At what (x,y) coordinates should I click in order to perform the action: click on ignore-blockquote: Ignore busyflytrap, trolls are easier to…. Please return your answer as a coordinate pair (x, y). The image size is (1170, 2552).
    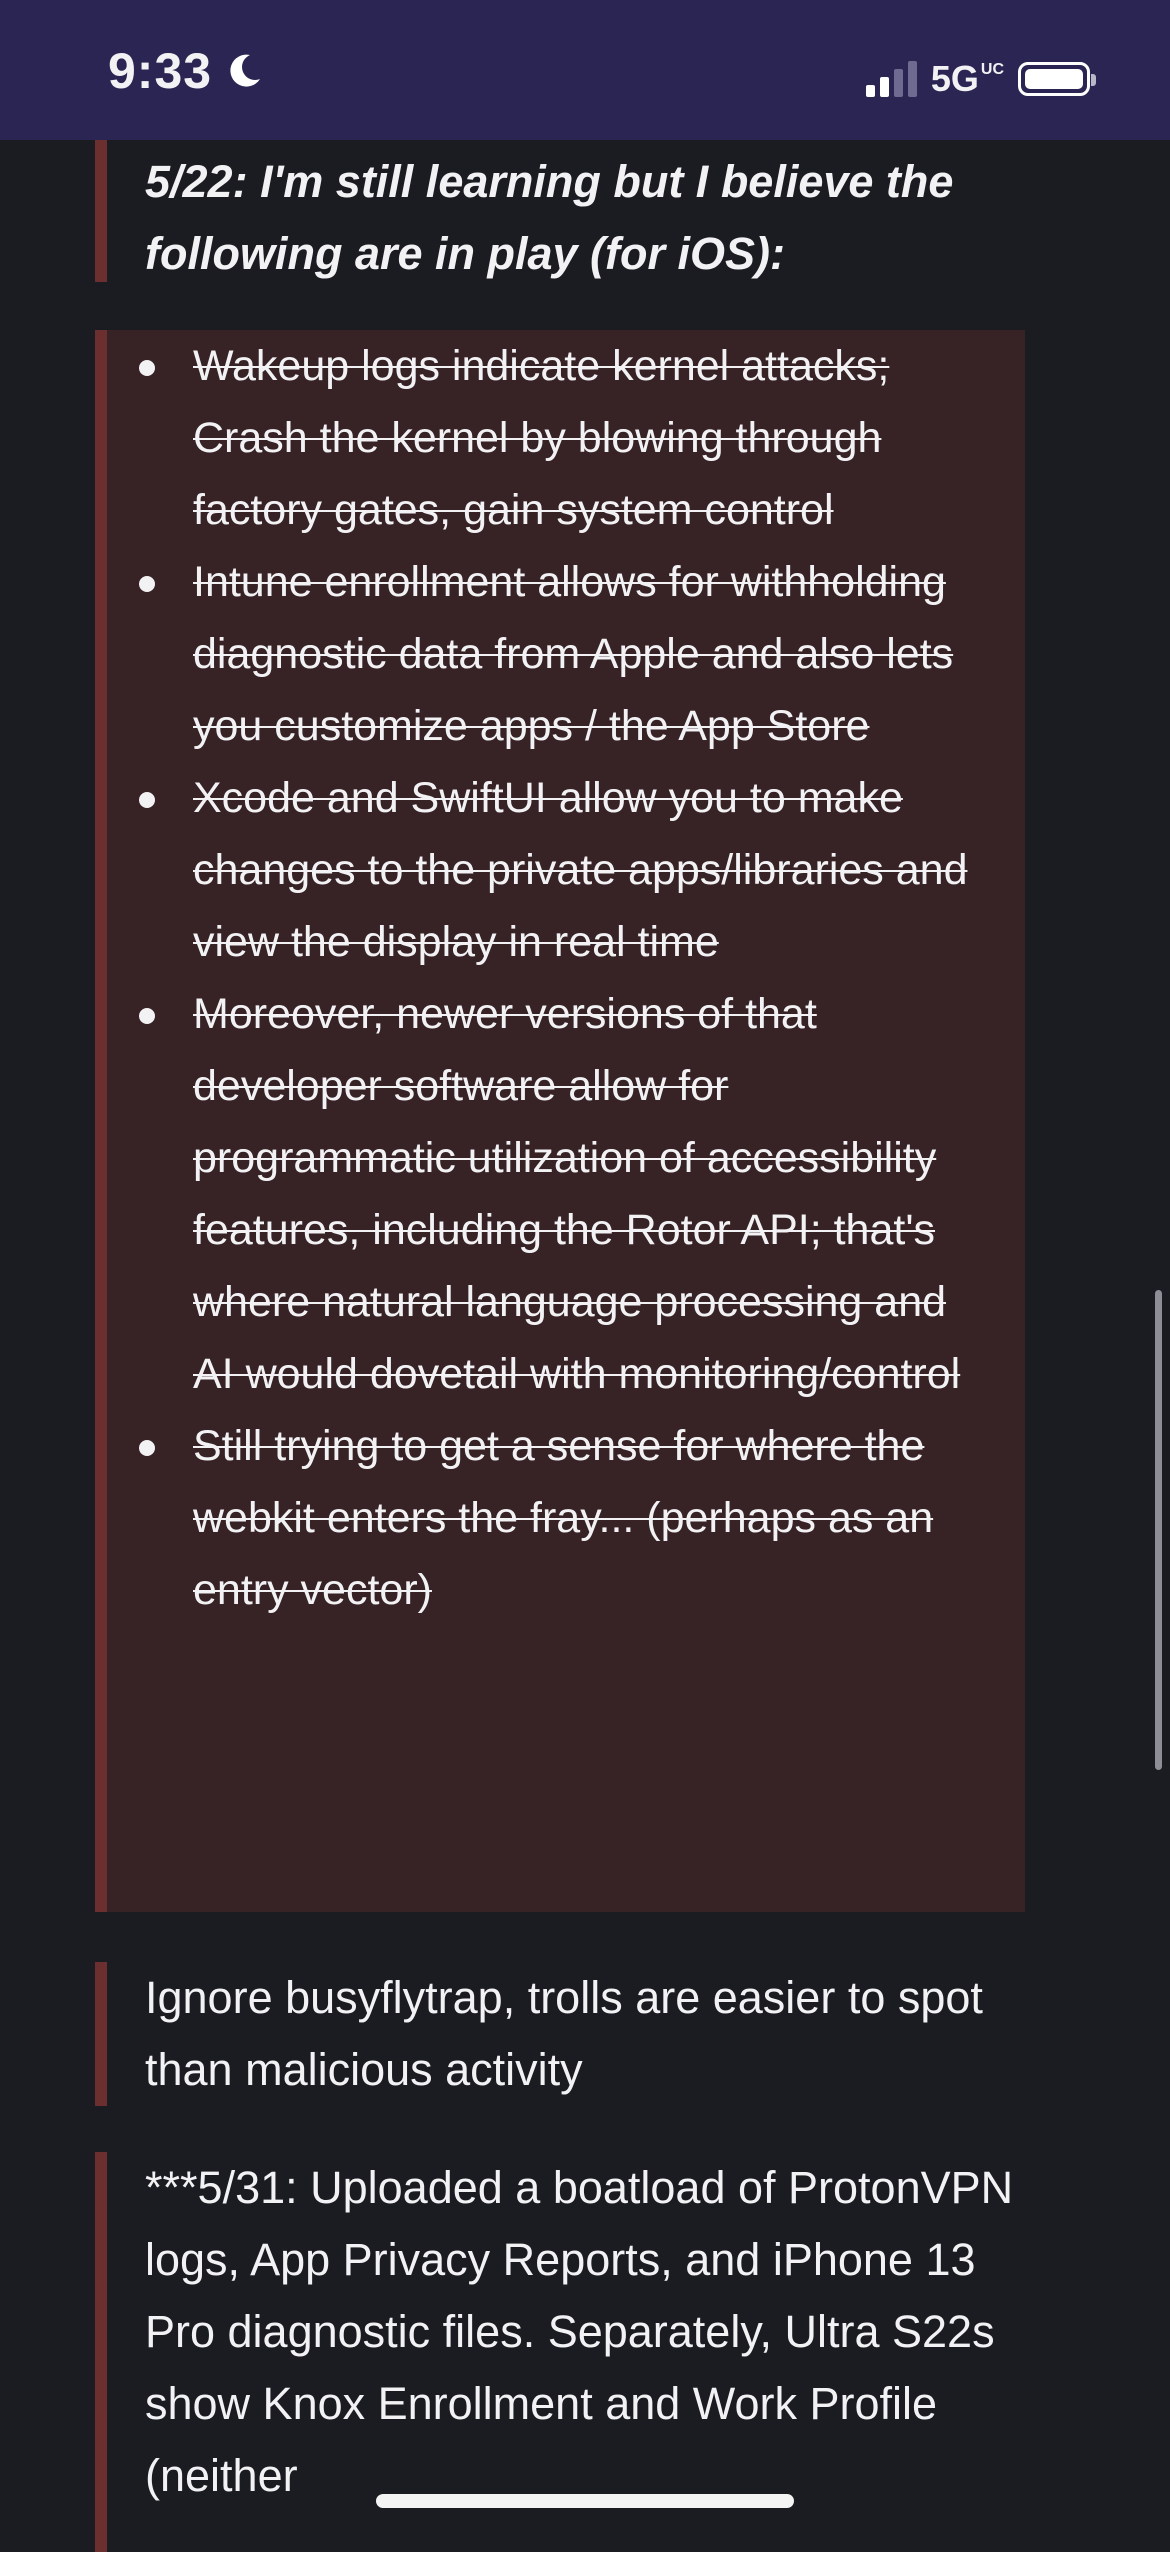
    Looking at the image, I should click on (565, 2034).